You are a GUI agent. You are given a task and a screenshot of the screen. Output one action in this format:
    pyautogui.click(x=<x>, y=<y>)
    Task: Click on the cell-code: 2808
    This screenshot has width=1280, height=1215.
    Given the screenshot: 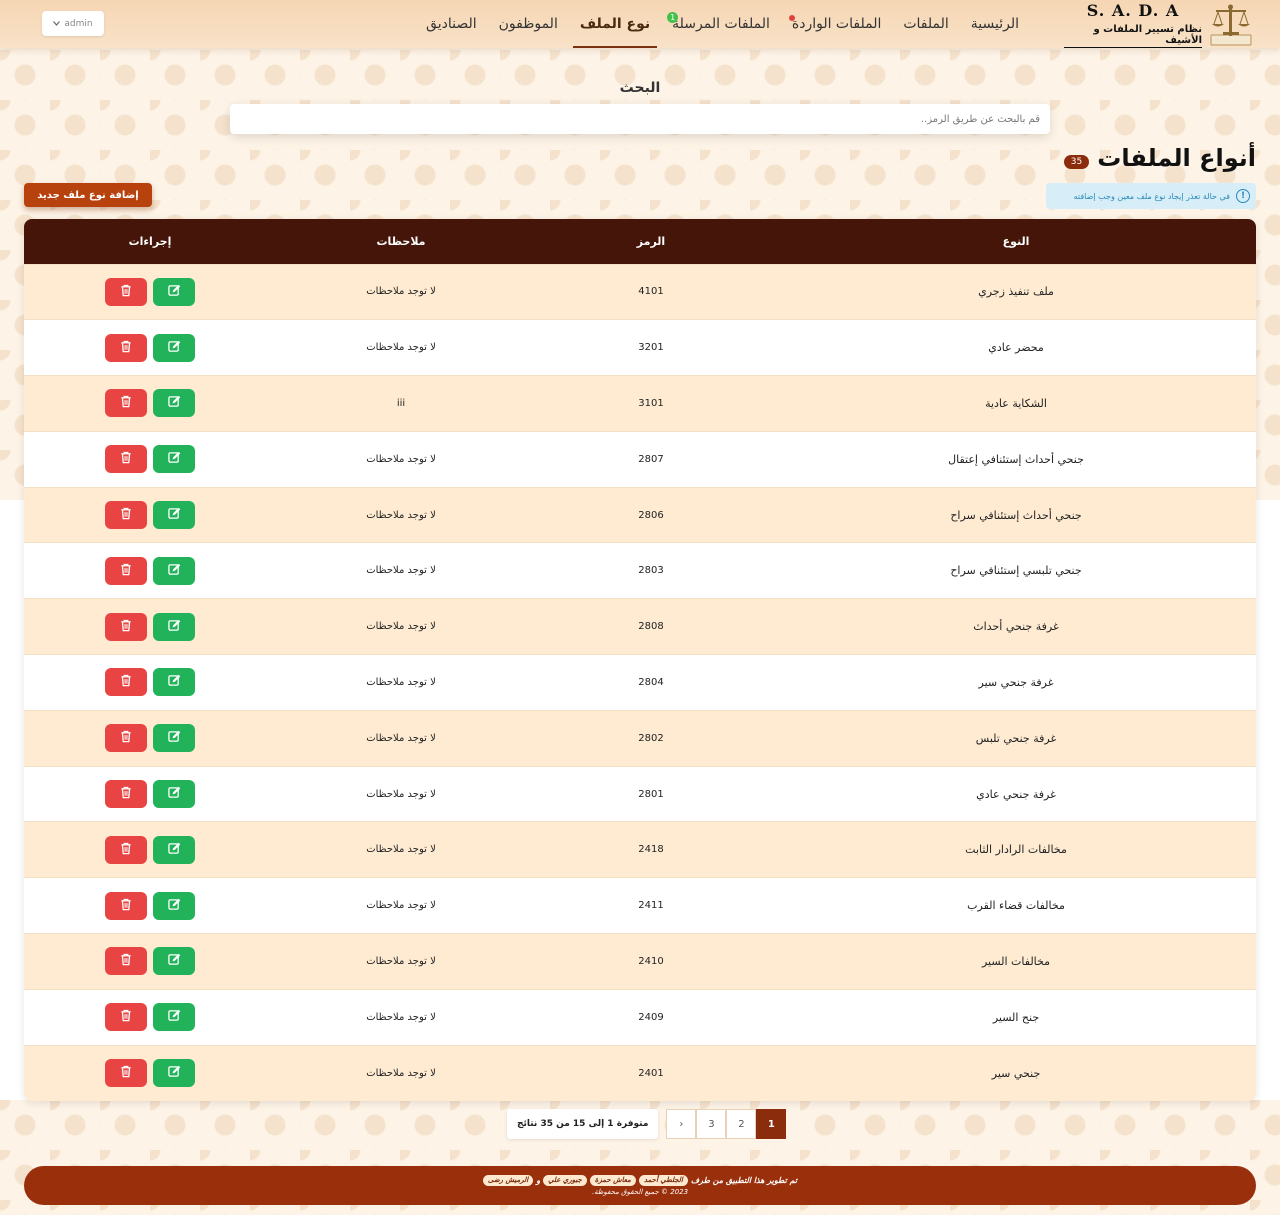 What is the action you would take?
    pyautogui.click(x=651, y=626)
    